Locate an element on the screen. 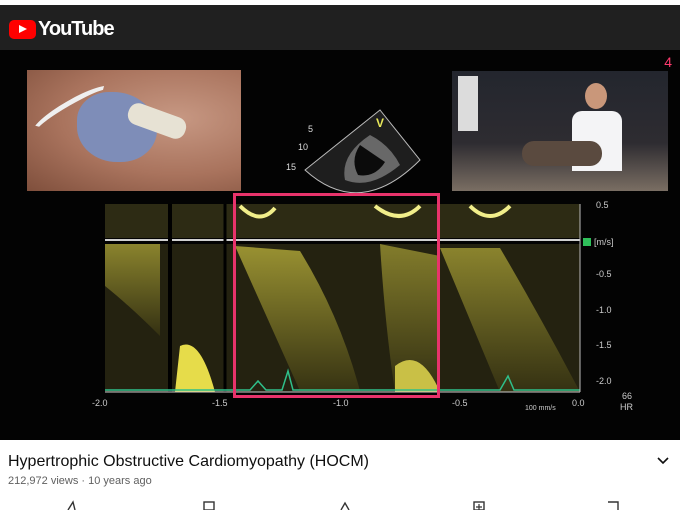 This screenshot has height=510, width=680. like-icon is located at coordinates (73, 505).